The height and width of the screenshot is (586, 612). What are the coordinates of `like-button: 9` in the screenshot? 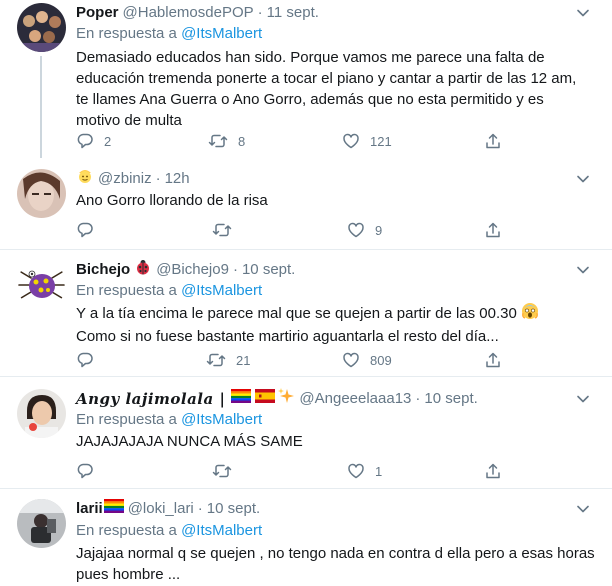 It's located at (364, 230).